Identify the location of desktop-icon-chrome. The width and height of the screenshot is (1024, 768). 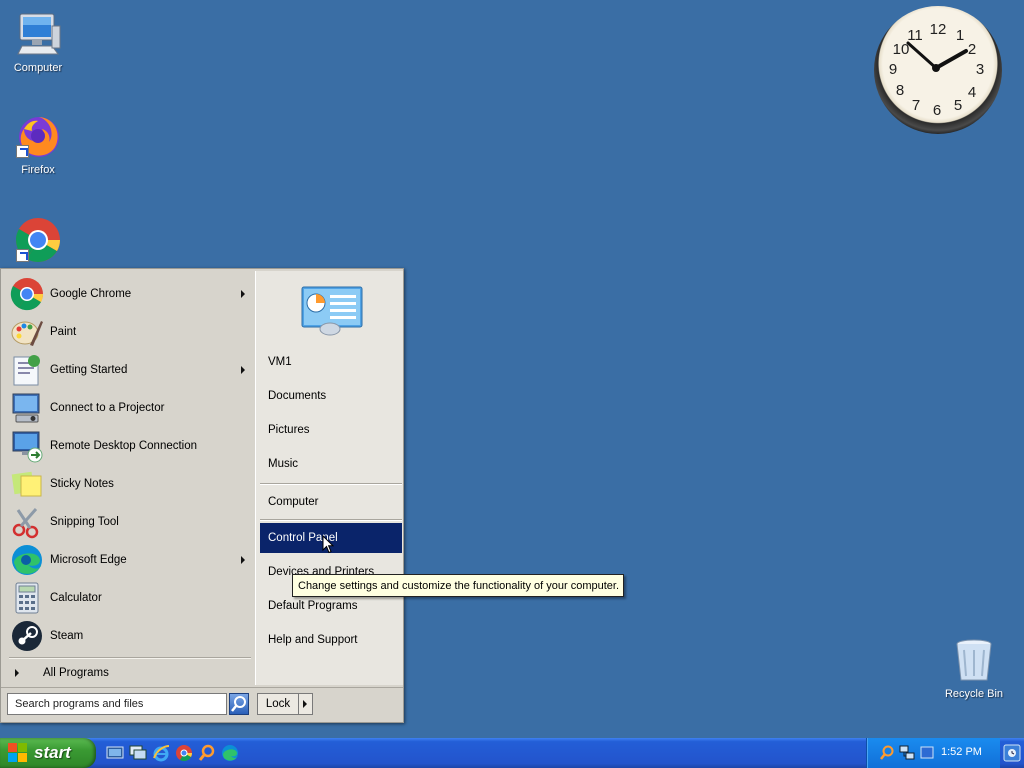
(38, 242).